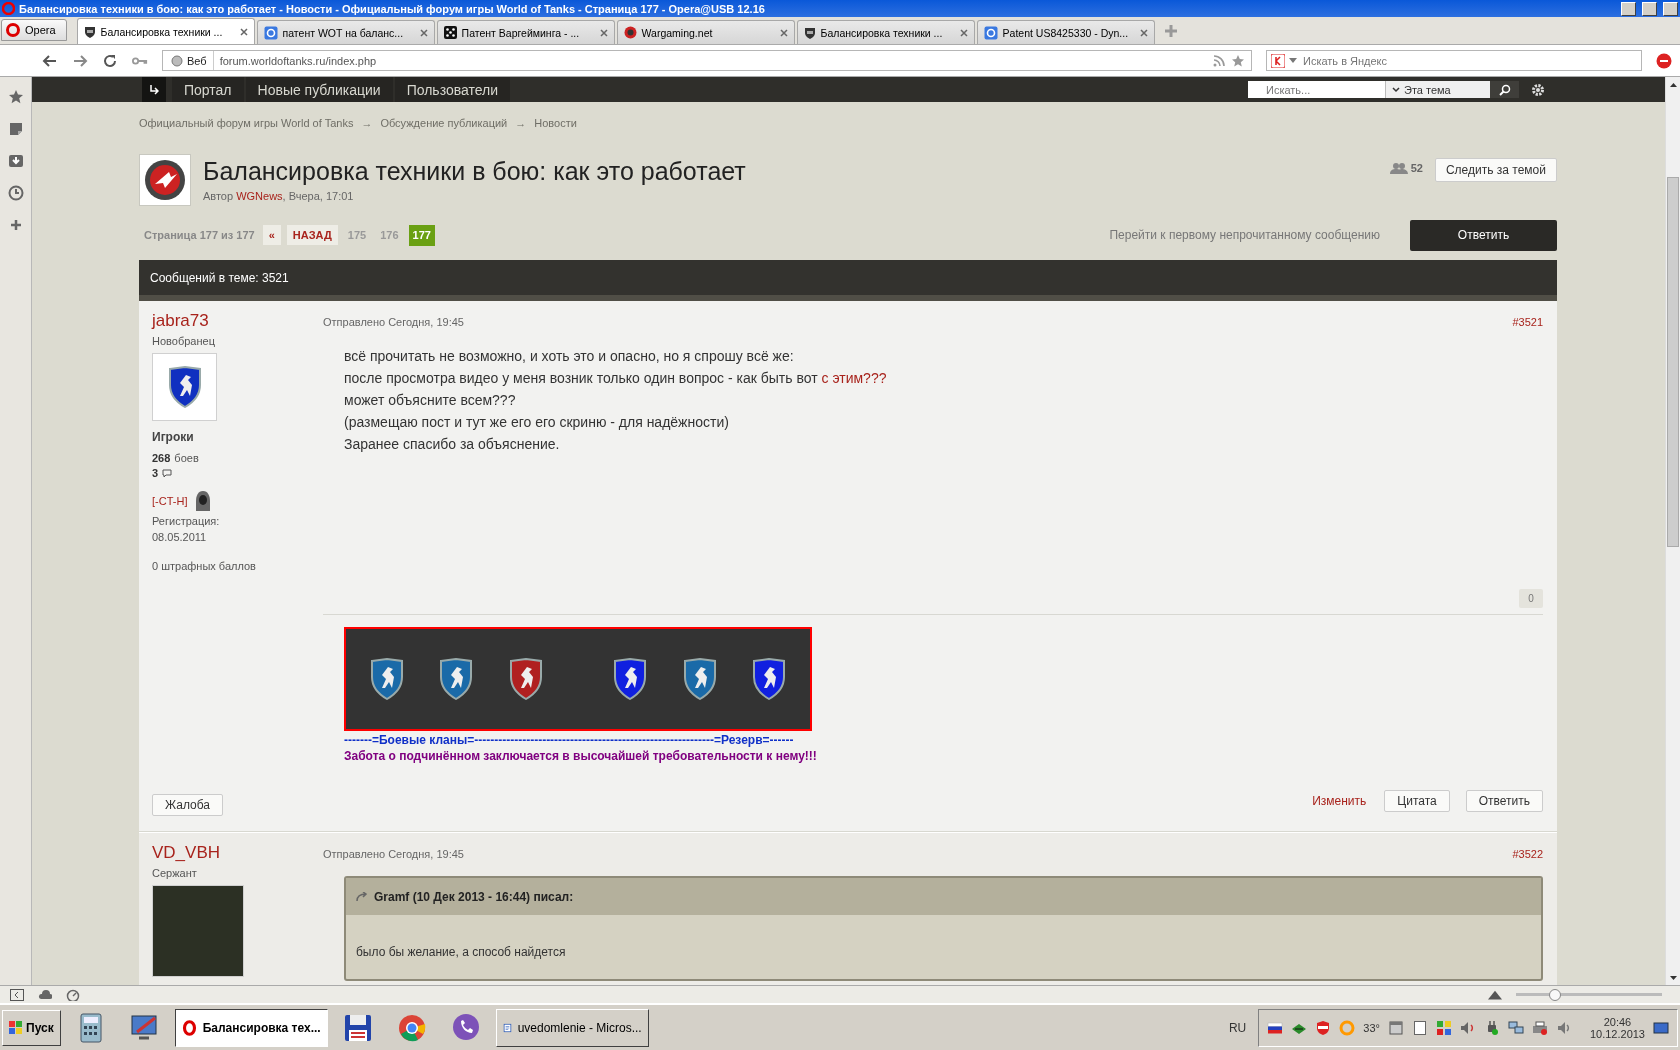 The width and height of the screenshot is (1680, 1050). What do you see at coordinates (1617, 1021) in the screenshot?
I see `clock-time: 20:46` at bounding box center [1617, 1021].